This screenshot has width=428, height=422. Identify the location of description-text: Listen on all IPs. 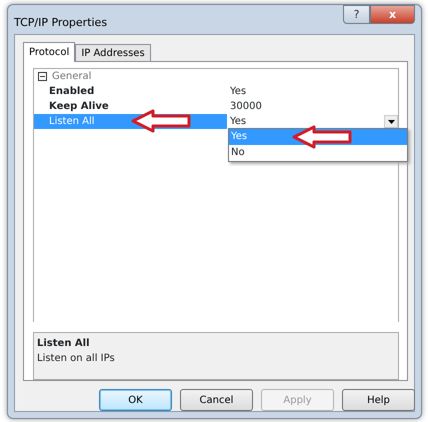
(76, 359).